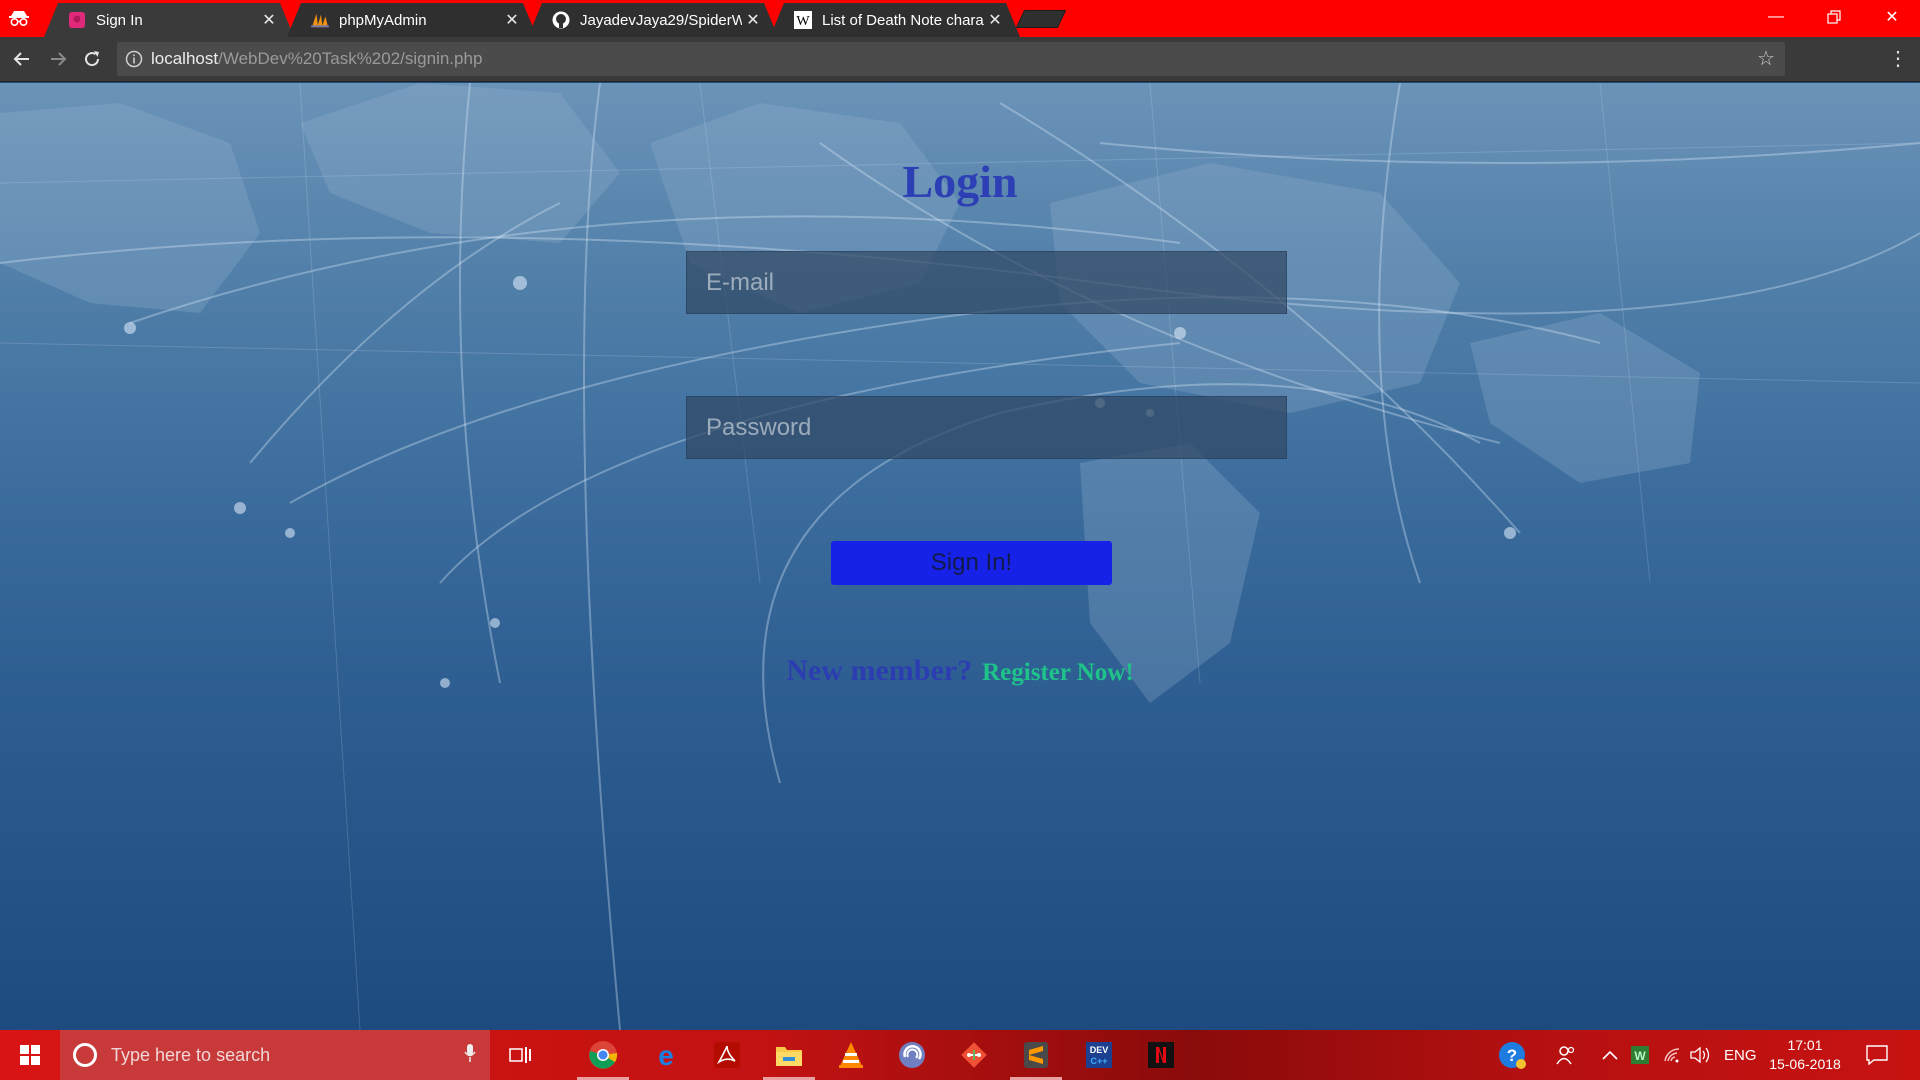 The height and width of the screenshot is (1080, 1920). What do you see at coordinates (974, 1055) in the screenshot?
I see `git-icon` at bounding box center [974, 1055].